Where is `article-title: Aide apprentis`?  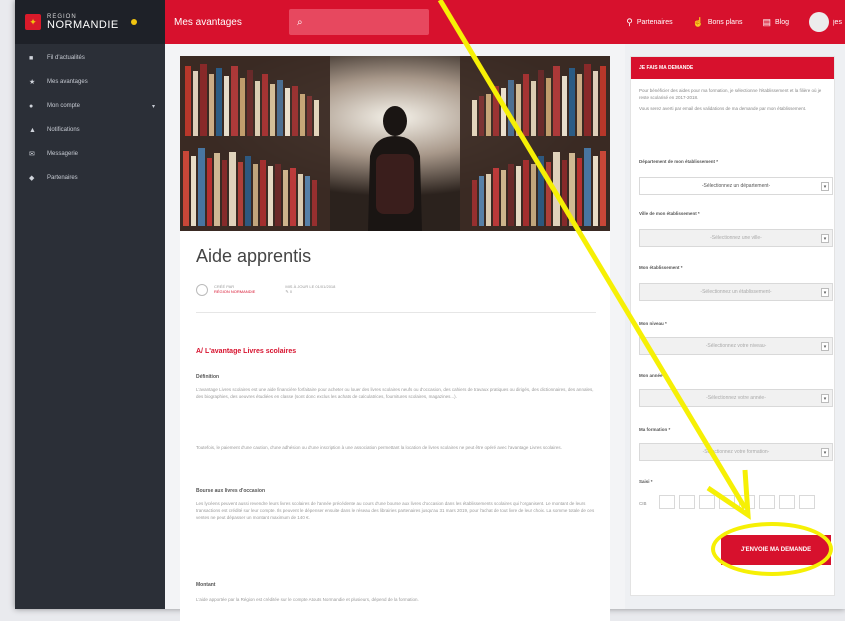 article-title: Aide apprentis is located at coordinates (254, 256).